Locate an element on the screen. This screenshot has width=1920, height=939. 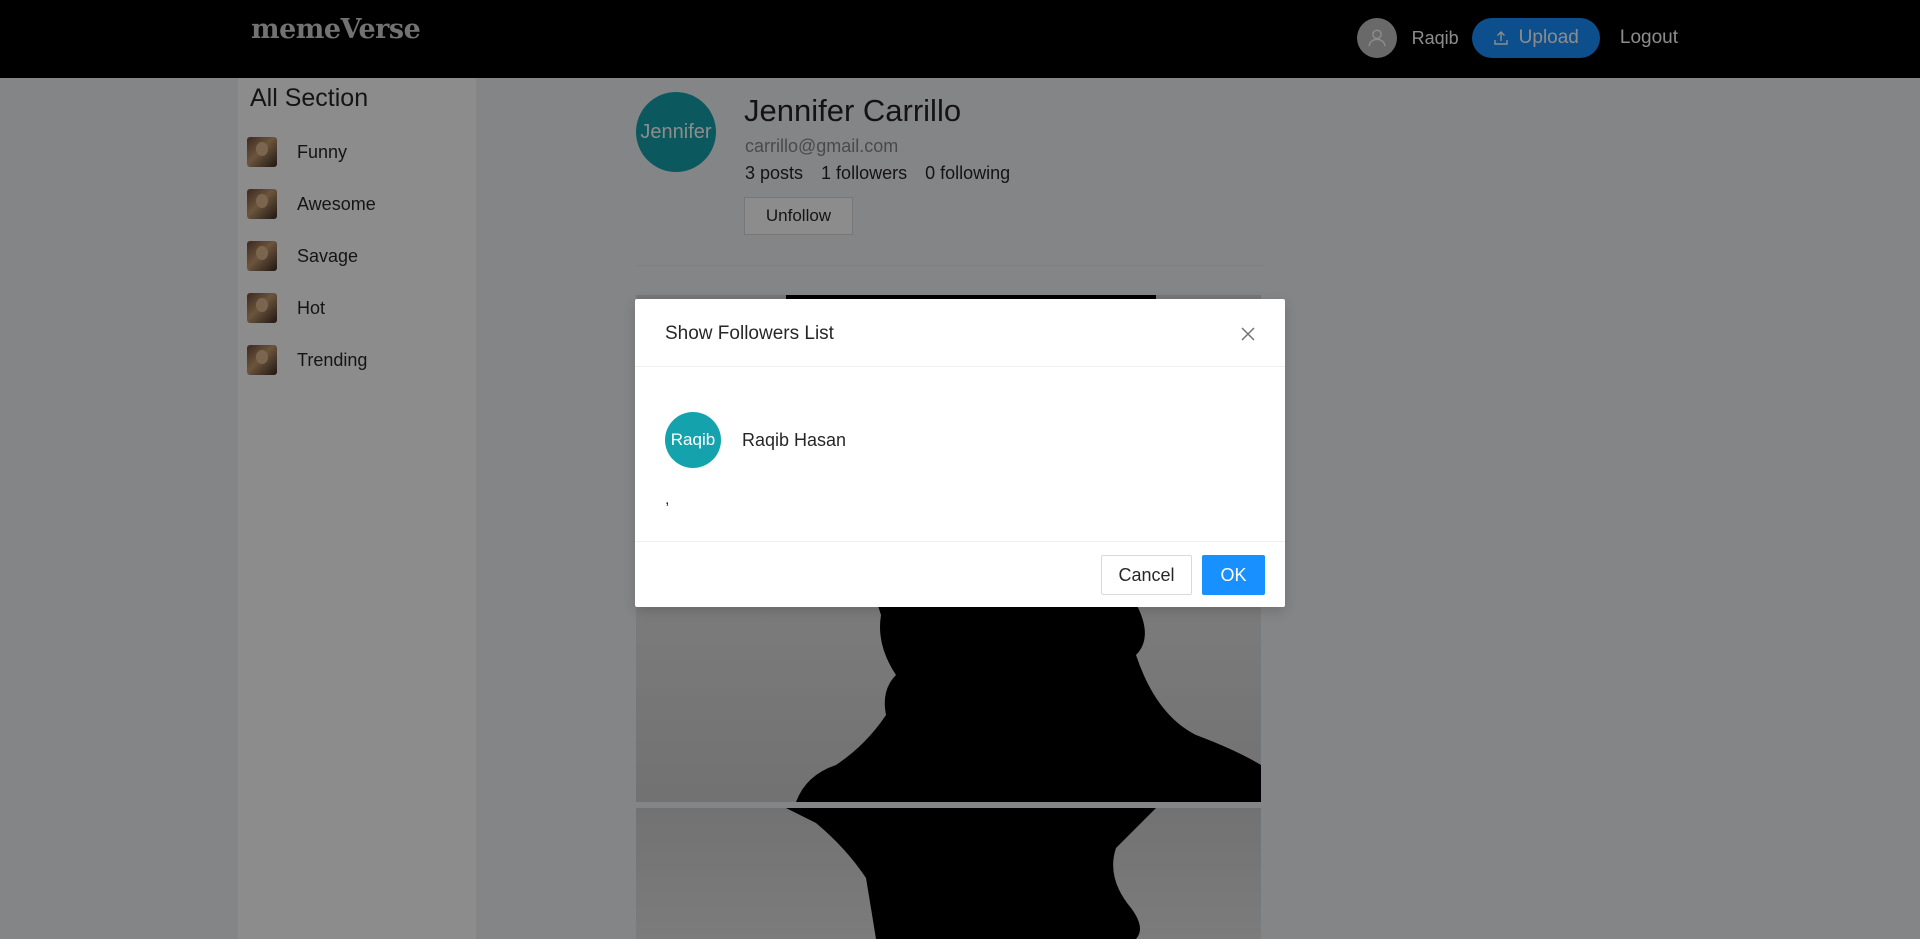
ok-button: OK is located at coordinates (1233, 575).